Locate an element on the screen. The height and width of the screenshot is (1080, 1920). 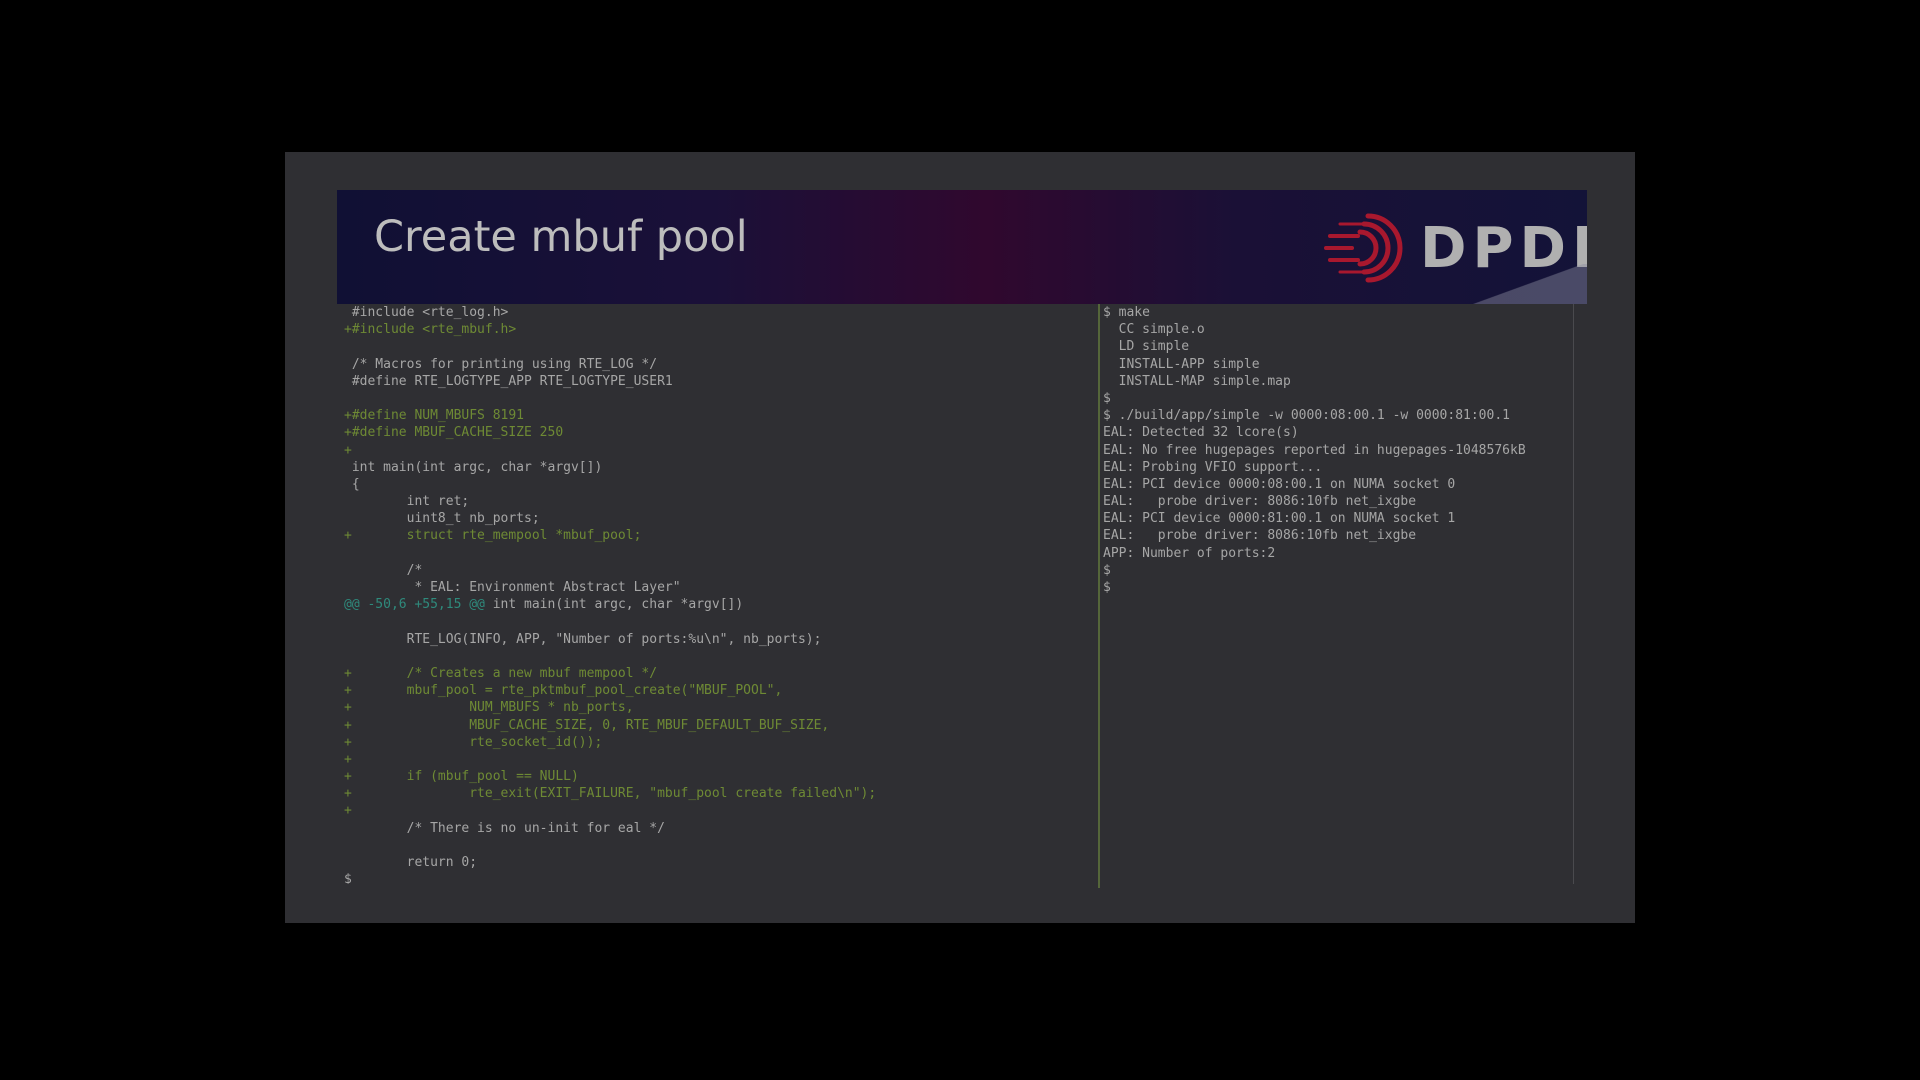
code-line: int ret; is located at coordinates (407, 502).